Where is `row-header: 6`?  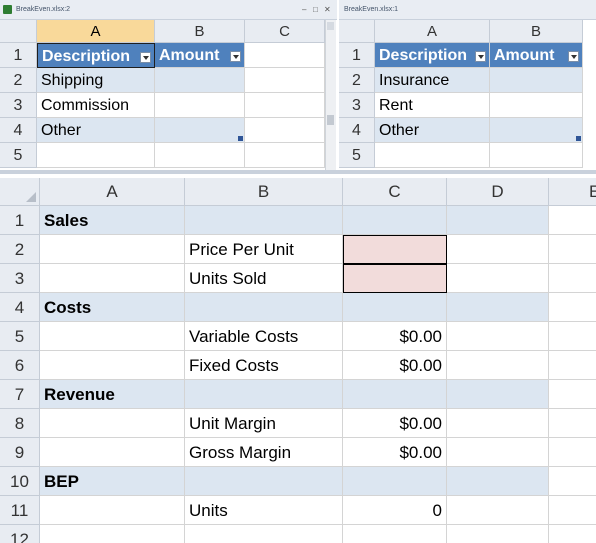 row-header: 6 is located at coordinates (20, 365).